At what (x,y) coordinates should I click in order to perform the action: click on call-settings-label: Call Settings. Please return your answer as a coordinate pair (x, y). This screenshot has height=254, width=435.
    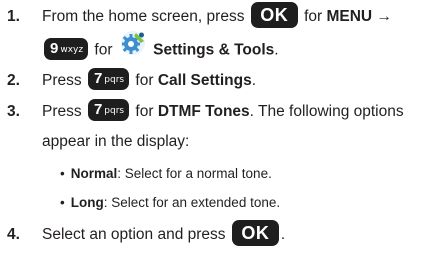
    Looking at the image, I should click on (204, 80).